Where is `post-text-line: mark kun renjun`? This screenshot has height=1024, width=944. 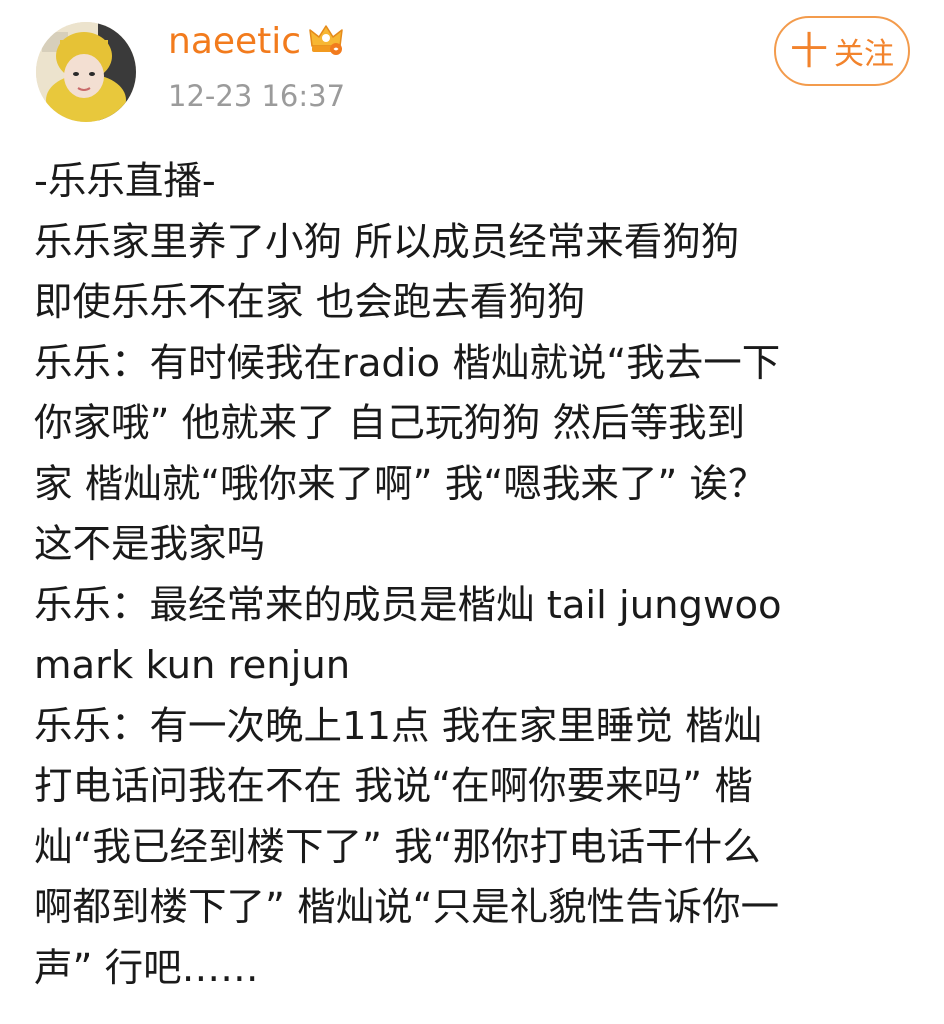
post-text-line: mark kun renjun is located at coordinates (192, 665).